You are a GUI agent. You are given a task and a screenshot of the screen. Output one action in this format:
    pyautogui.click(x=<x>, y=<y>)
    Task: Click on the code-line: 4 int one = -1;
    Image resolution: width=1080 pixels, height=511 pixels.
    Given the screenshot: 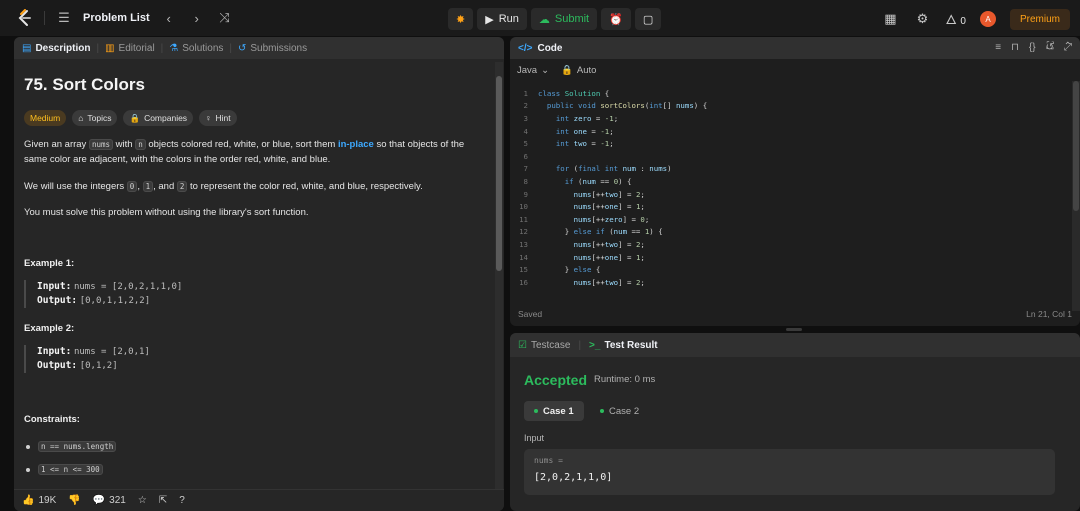 What is the action you would take?
    pyautogui.click(x=790, y=131)
    